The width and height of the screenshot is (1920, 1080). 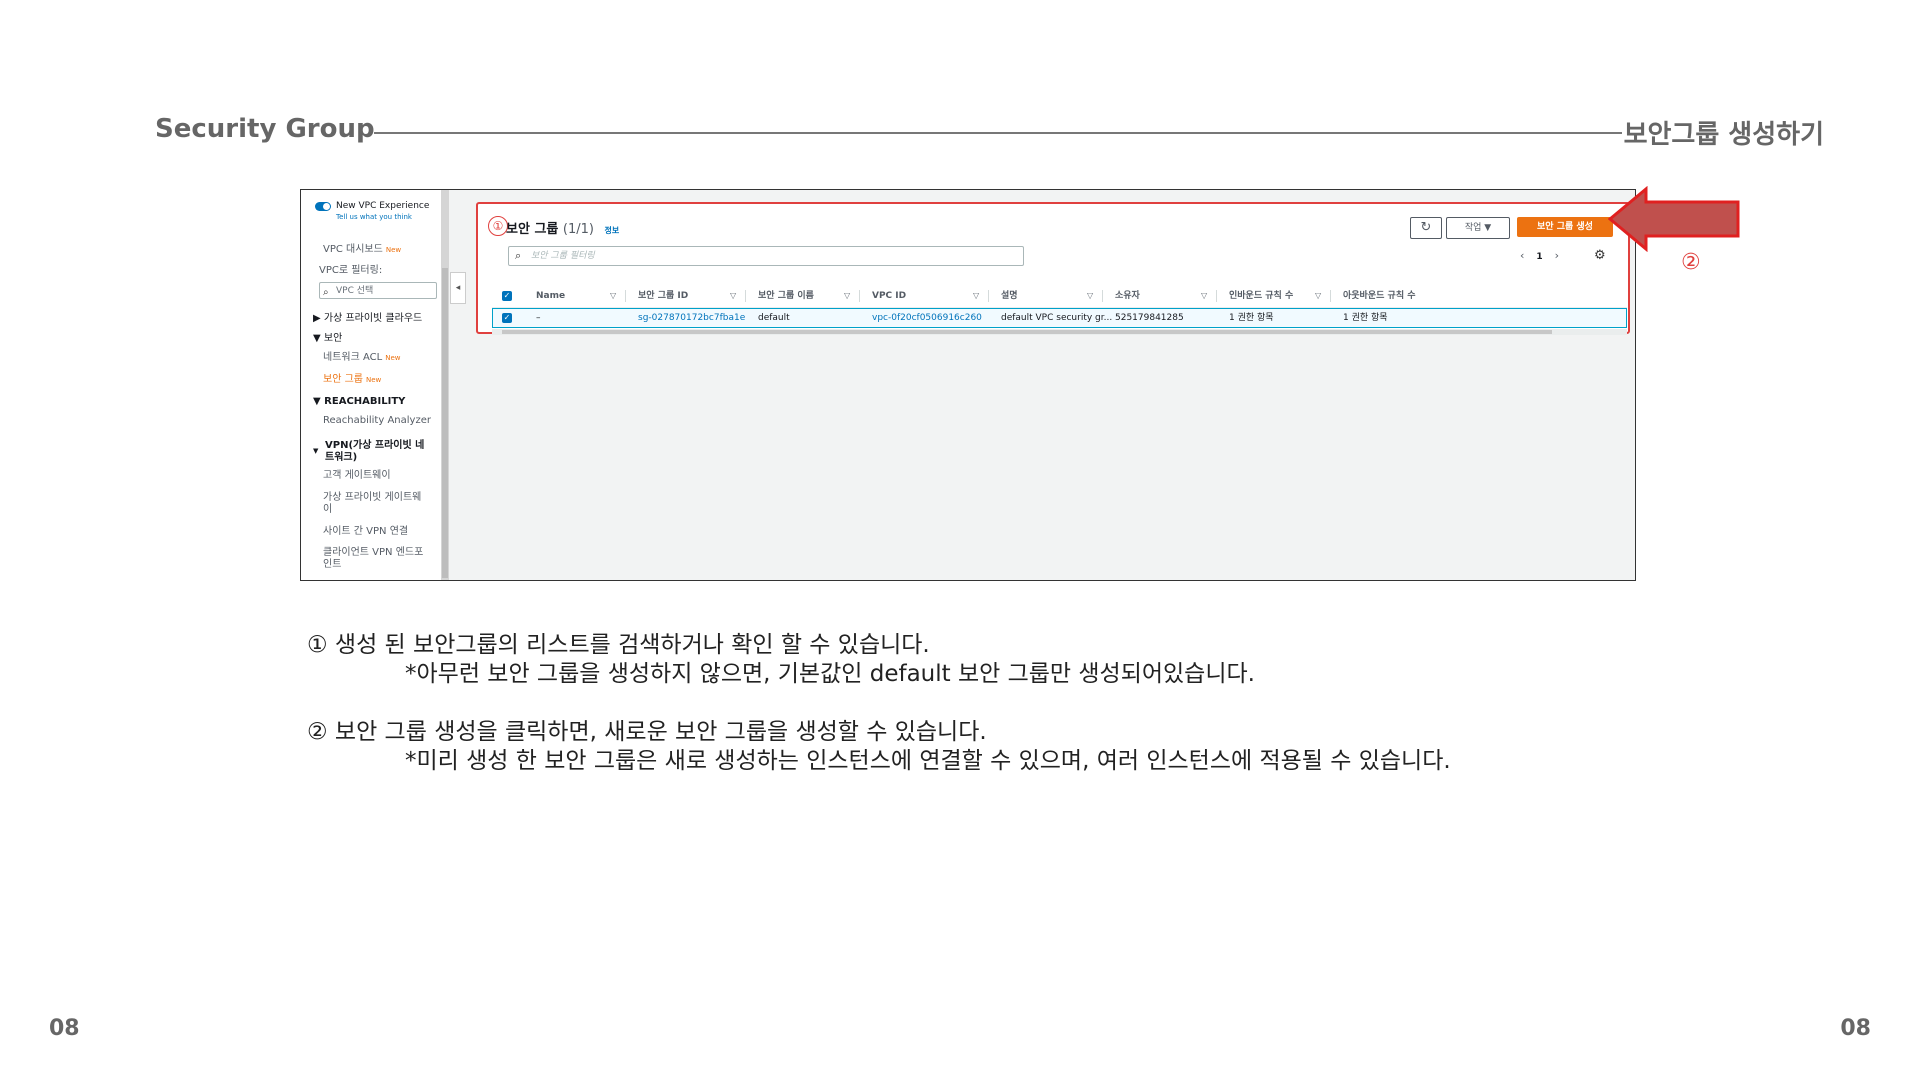 What do you see at coordinates (889, 296) in the screenshot?
I see `column-header-vpc-id: VPC ID` at bounding box center [889, 296].